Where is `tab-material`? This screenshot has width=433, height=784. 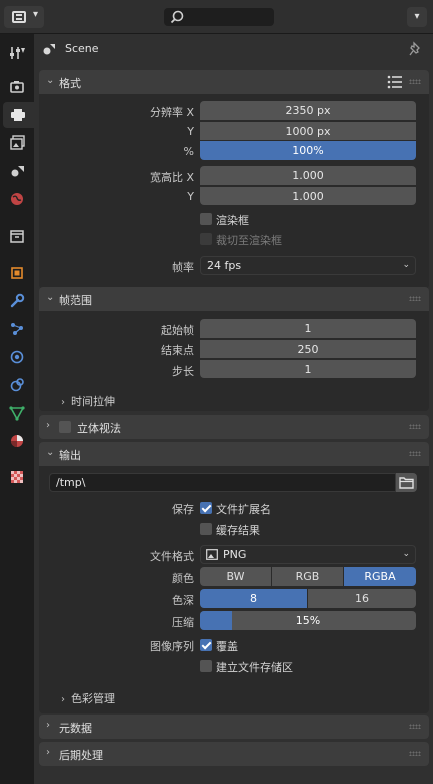 tab-material is located at coordinates (17, 441).